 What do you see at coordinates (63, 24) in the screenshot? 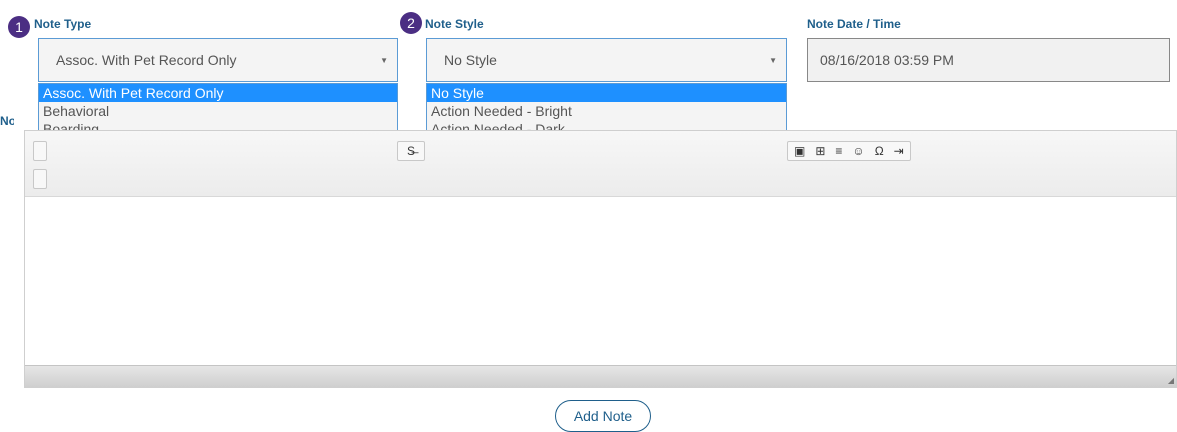
I see `note-type-label: Note Type` at bounding box center [63, 24].